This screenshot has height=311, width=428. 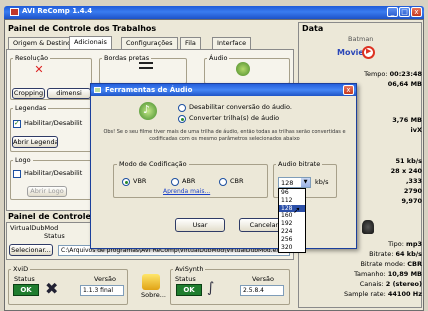 I want to click on legendas-checkbox: ✓, so click(x=17, y=123).